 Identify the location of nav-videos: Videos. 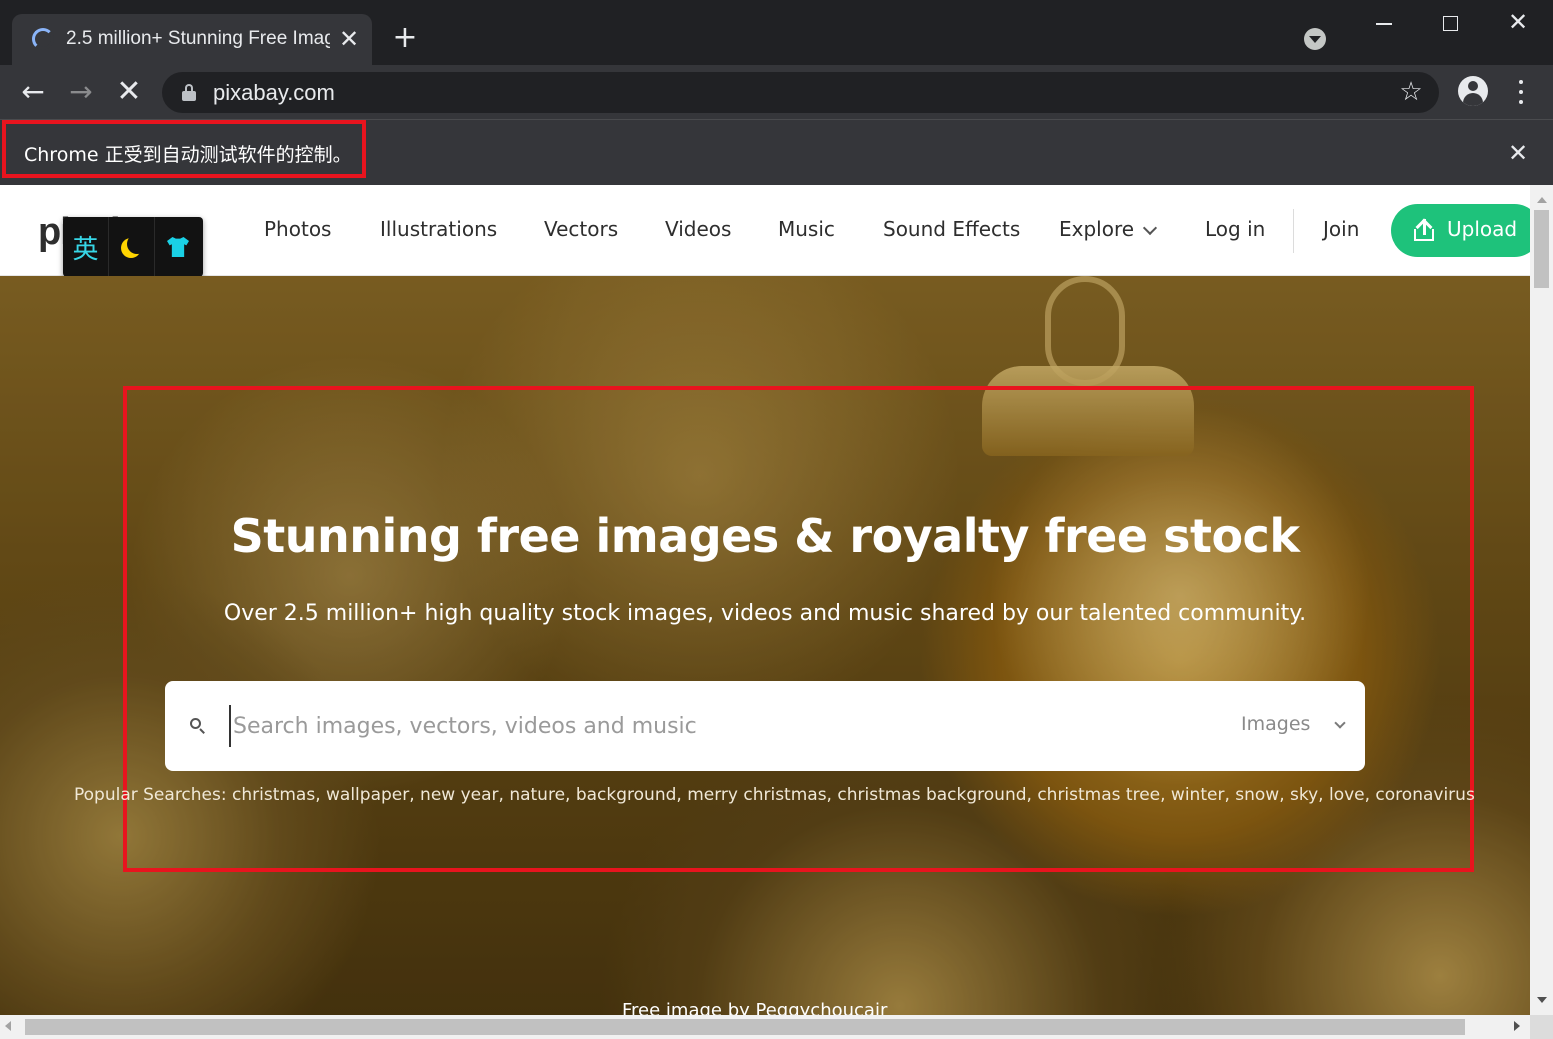
(698, 229).